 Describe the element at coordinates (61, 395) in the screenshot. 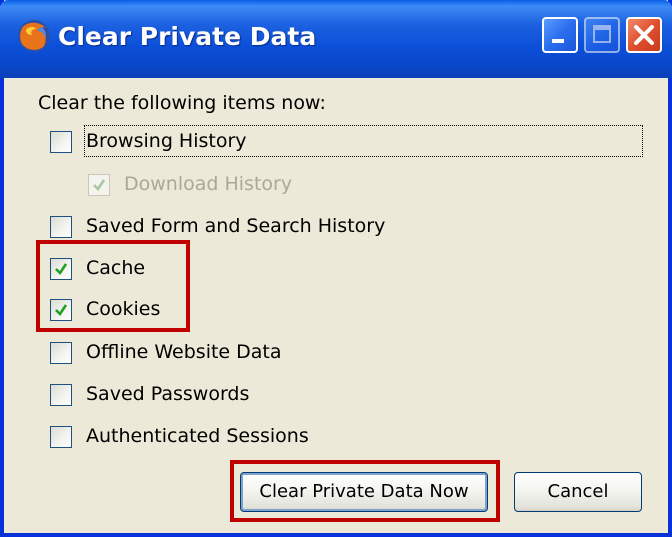

I see `saved-passwords-checkbox` at that location.